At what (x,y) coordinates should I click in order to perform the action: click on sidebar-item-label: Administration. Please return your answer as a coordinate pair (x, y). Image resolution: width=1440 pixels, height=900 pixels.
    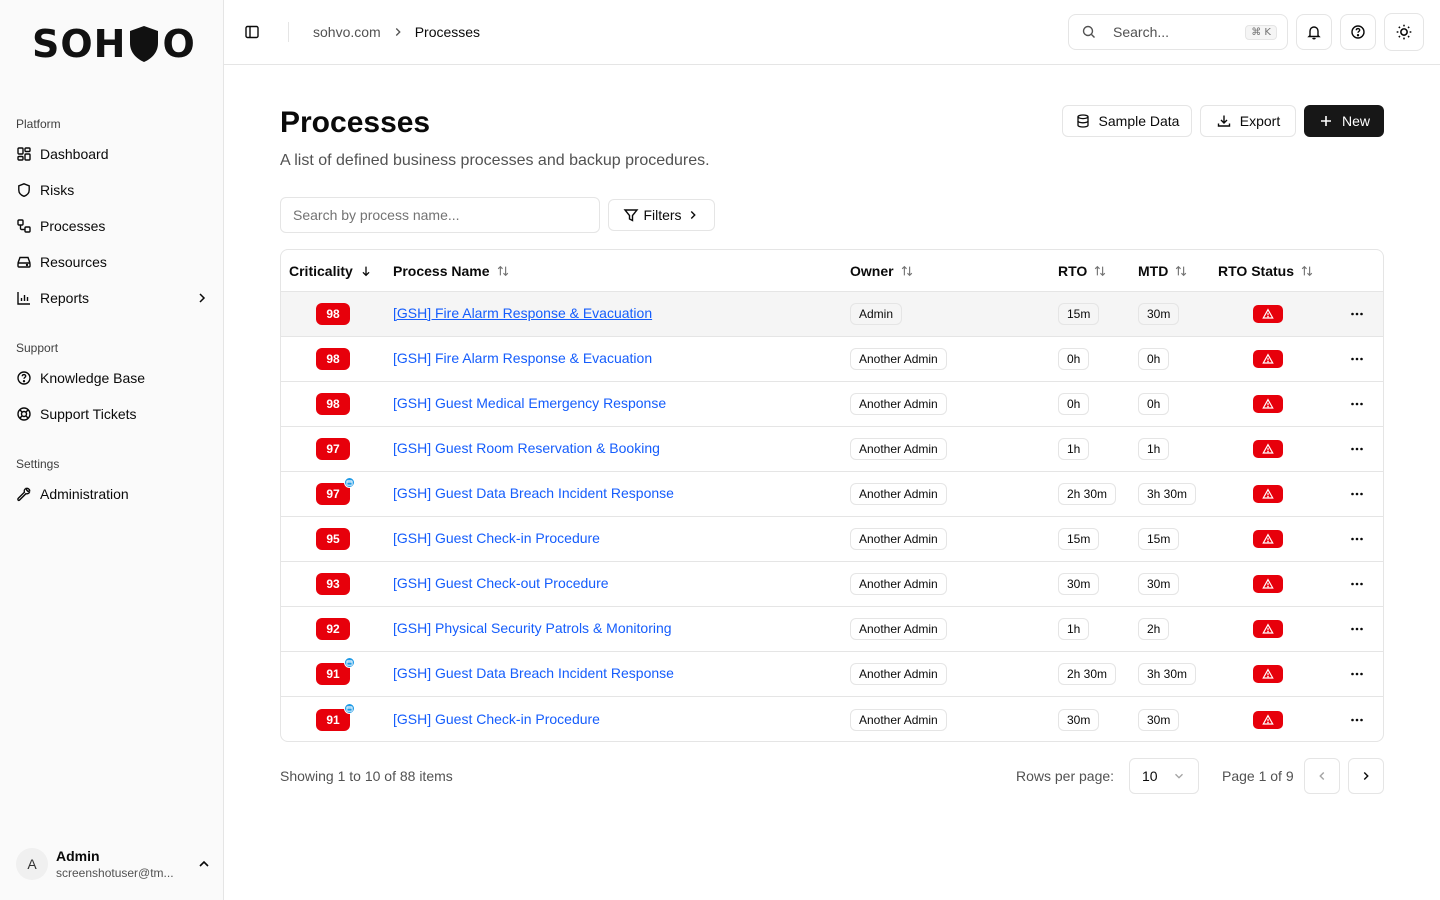
    Looking at the image, I should click on (84, 494).